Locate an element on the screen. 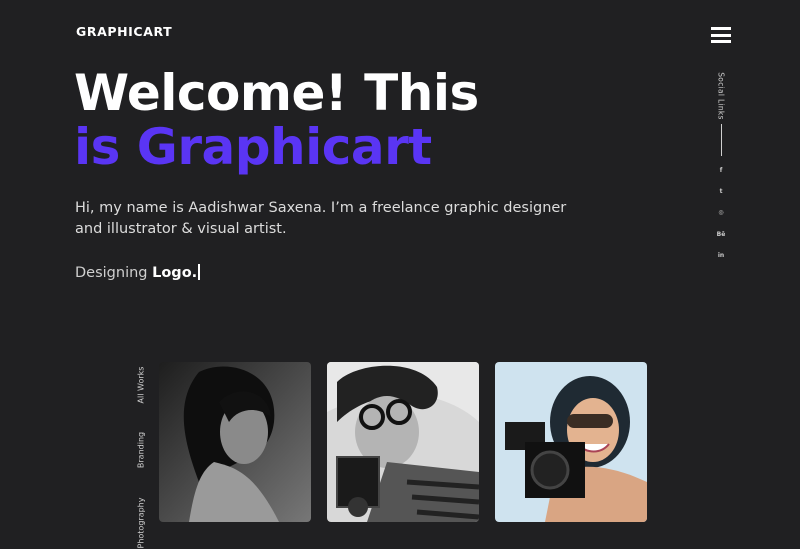 The image size is (800, 549). behance-icon: Bē is located at coordinates (721, 234).